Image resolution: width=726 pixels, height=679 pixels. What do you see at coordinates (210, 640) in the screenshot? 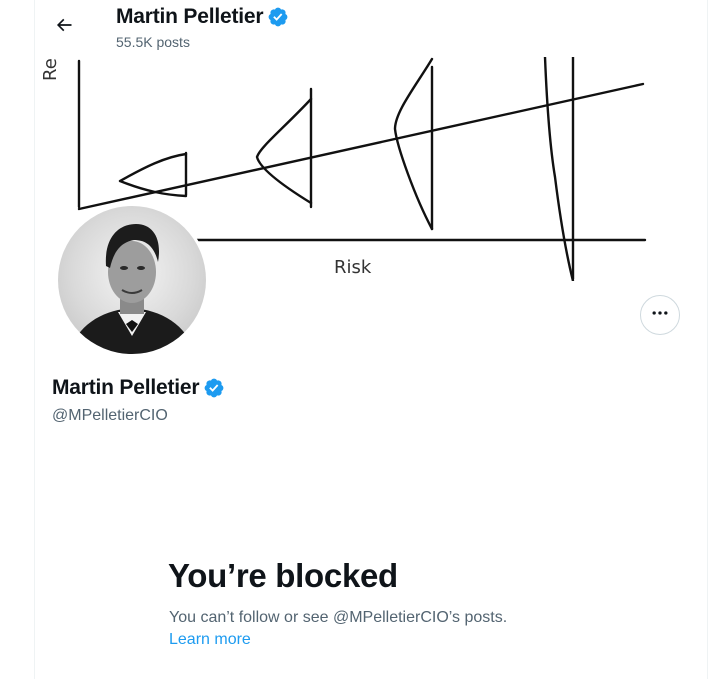
I see `learn-more-link: Learn more` at bounding box center [210, 640].